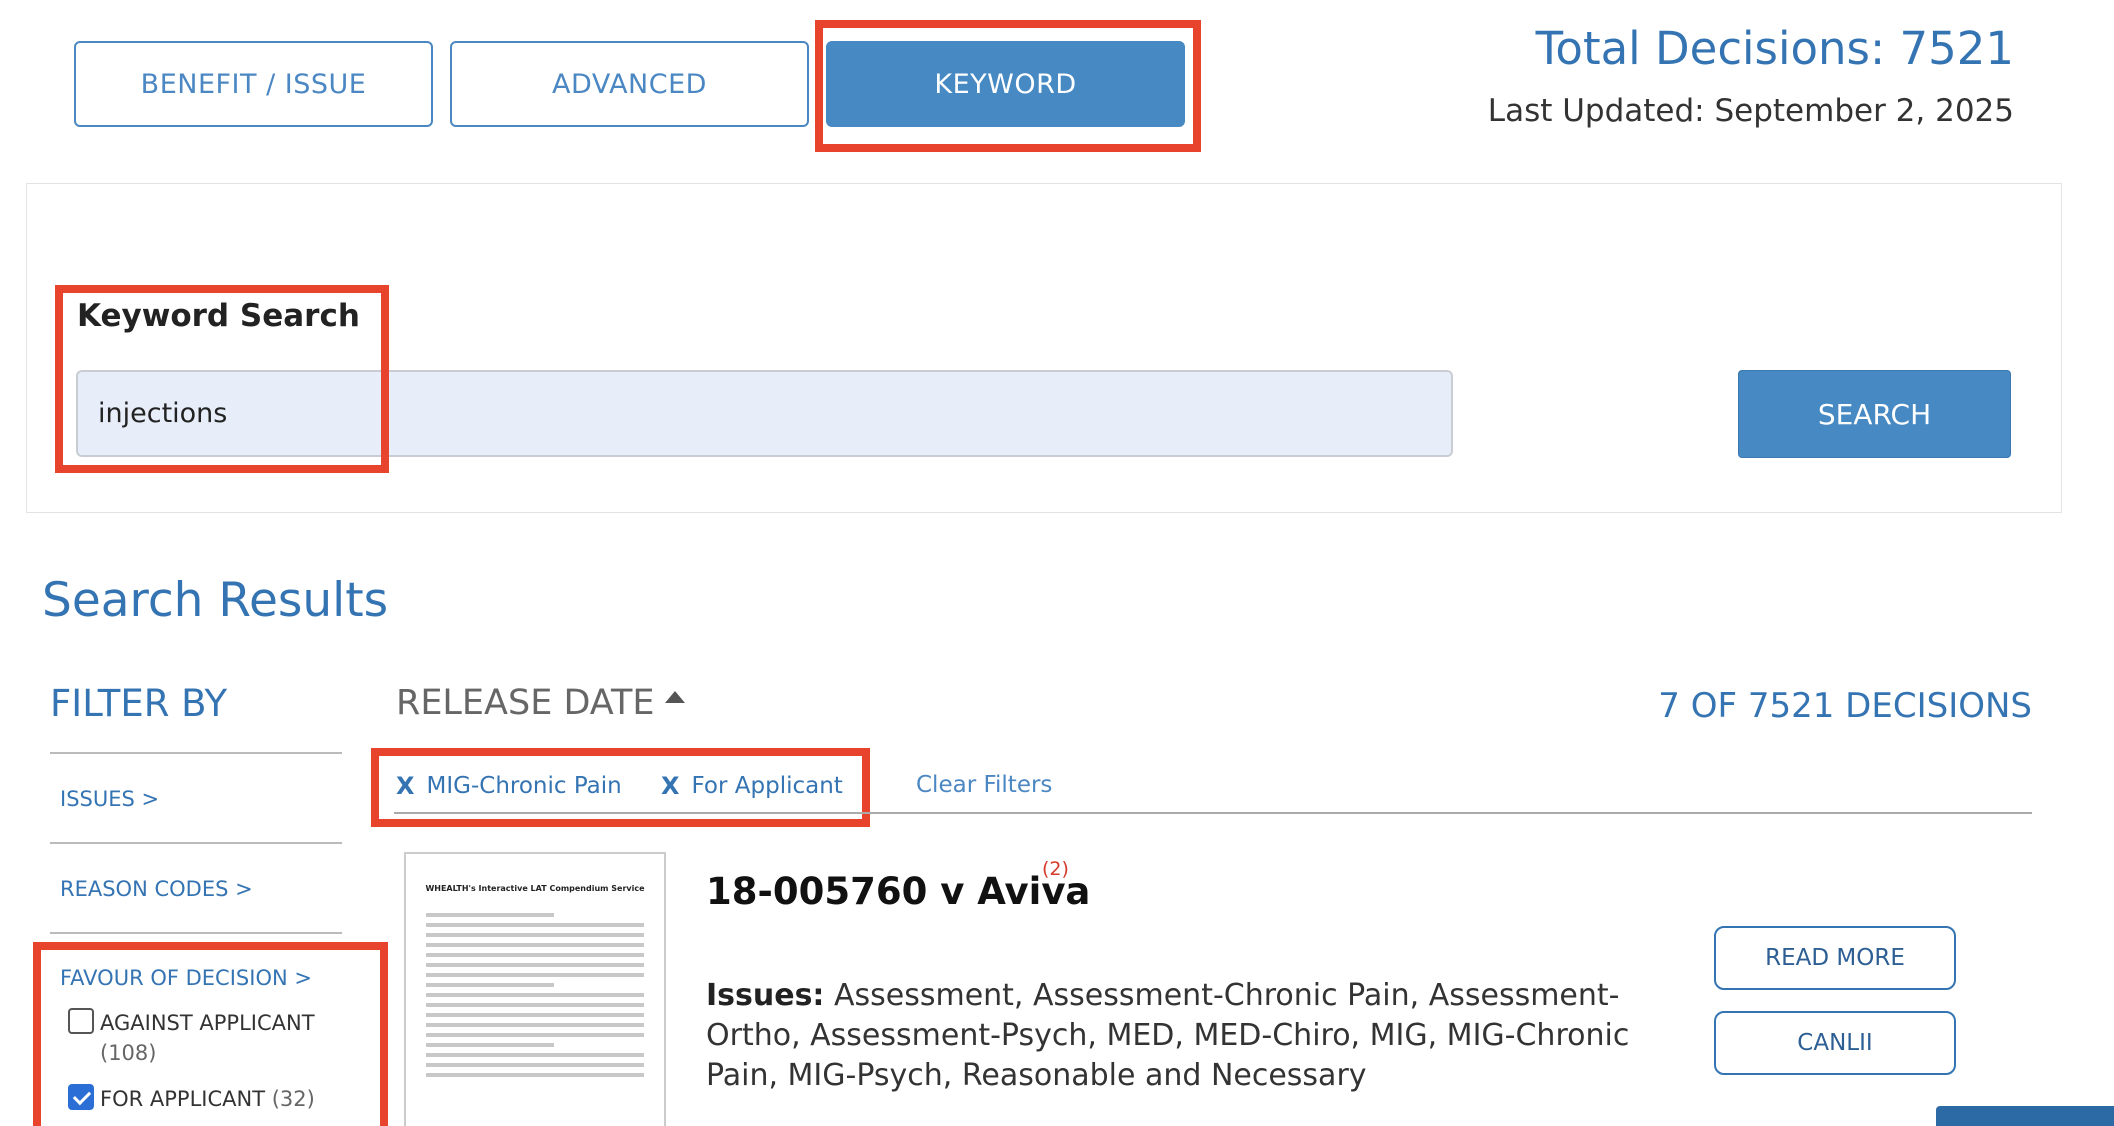 This screenshot has height=1126, width=2114. Describe the element at coordinates (898, 891) in the screenshot. I see `case-title: 18-005760 v Aviva` at that location.